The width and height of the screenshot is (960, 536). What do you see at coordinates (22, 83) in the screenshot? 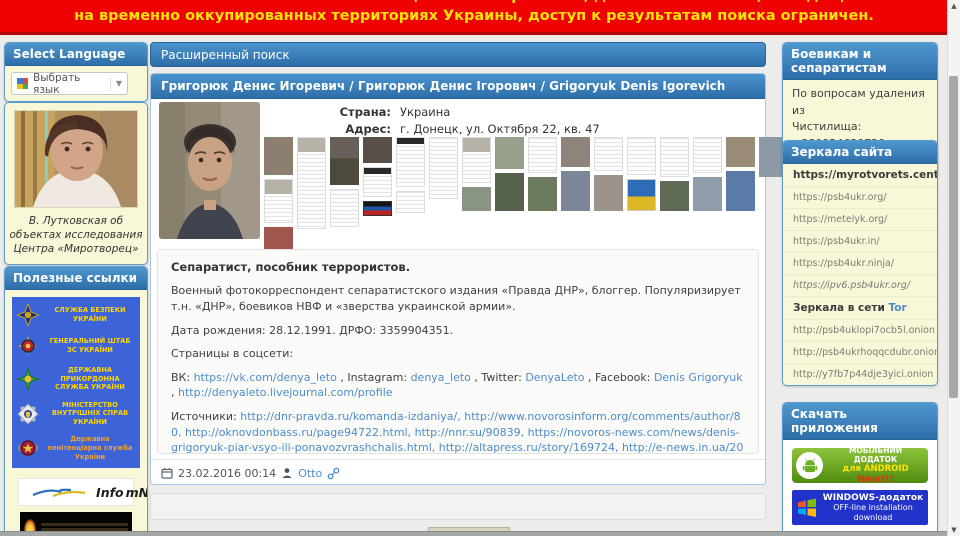
I see `google-translate-icon` at bounding box center [22, 83].